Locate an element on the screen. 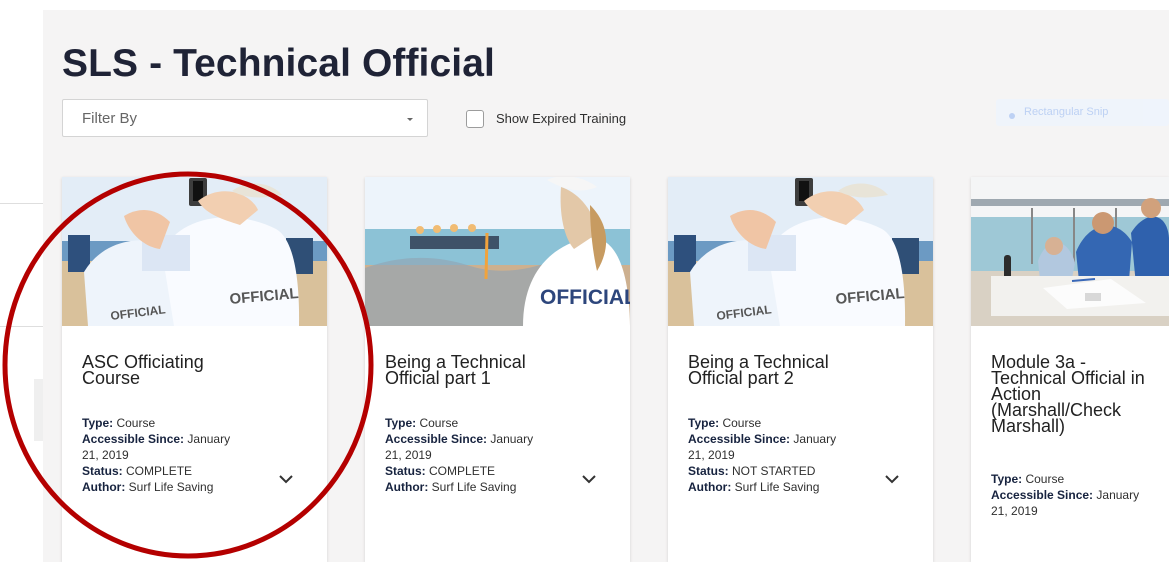 The height and width of the screenshot is (562, 1169). card-status: Status: NOT STARTED is located at coordinates (798, 471).